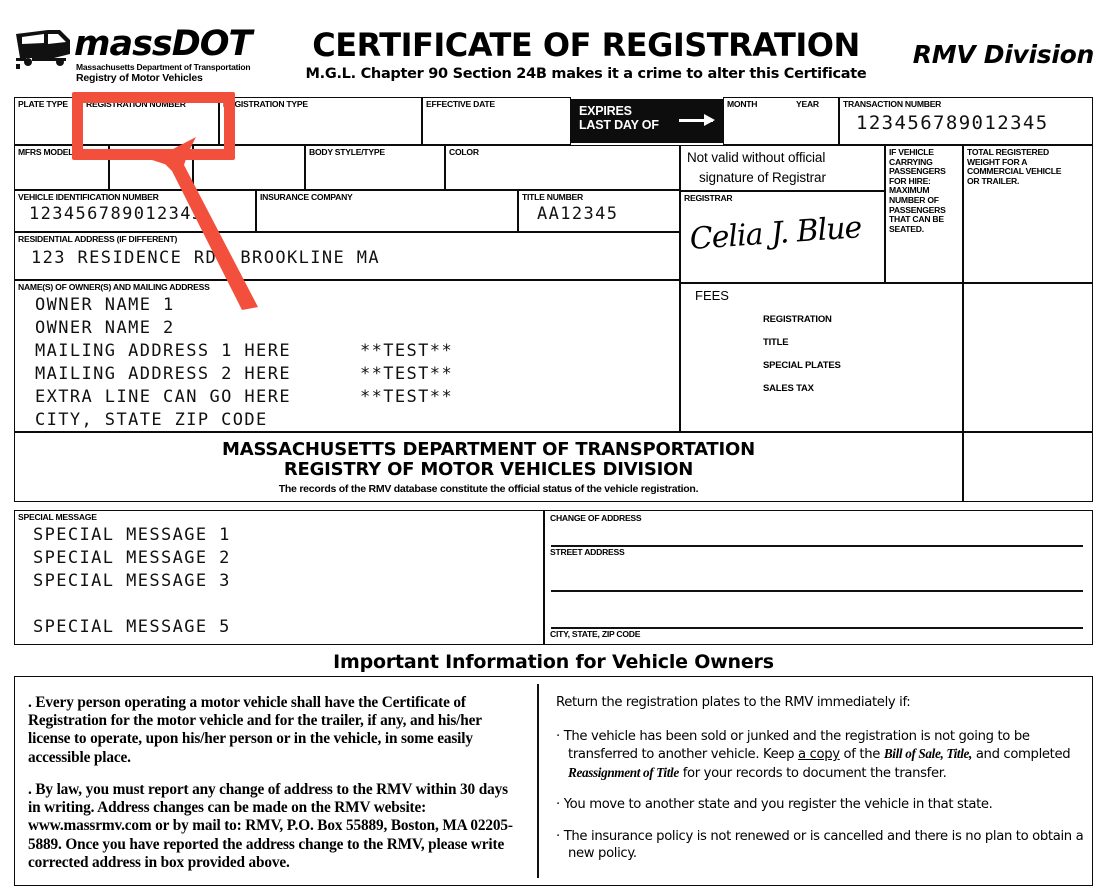  Describe the element at coordinates (407, 397) in the screenshot. I see `owner-mark-4: **TEST**` at that location.